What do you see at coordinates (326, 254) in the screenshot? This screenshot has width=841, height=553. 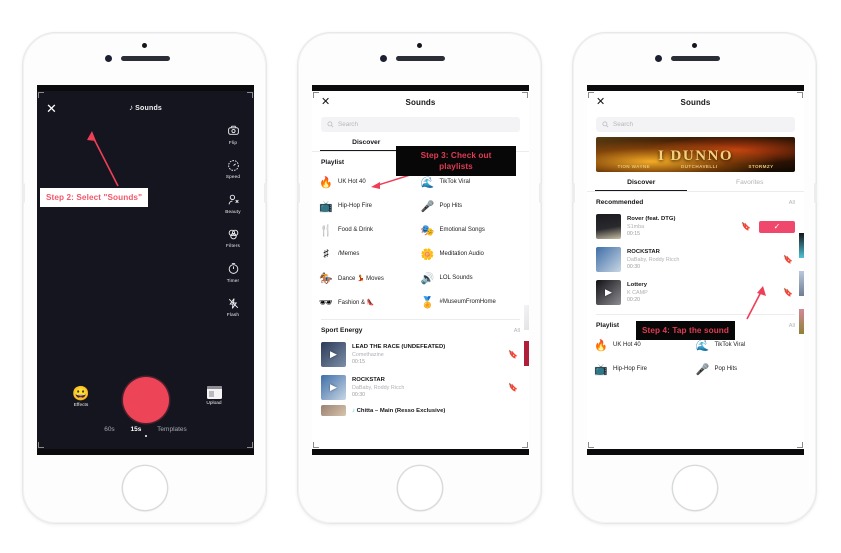 I see `hashtag-box-icon: ♯` at bounding box center [326, 254].